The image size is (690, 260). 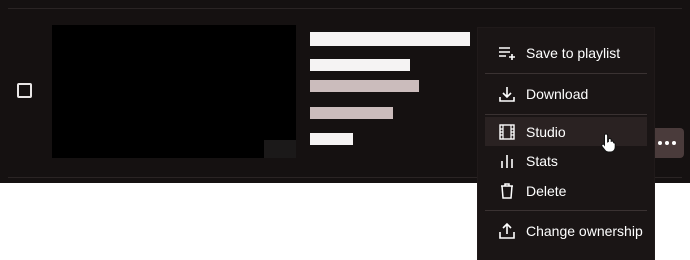 I want to click on channel-name-placeholder, so click(x=360, y=65).